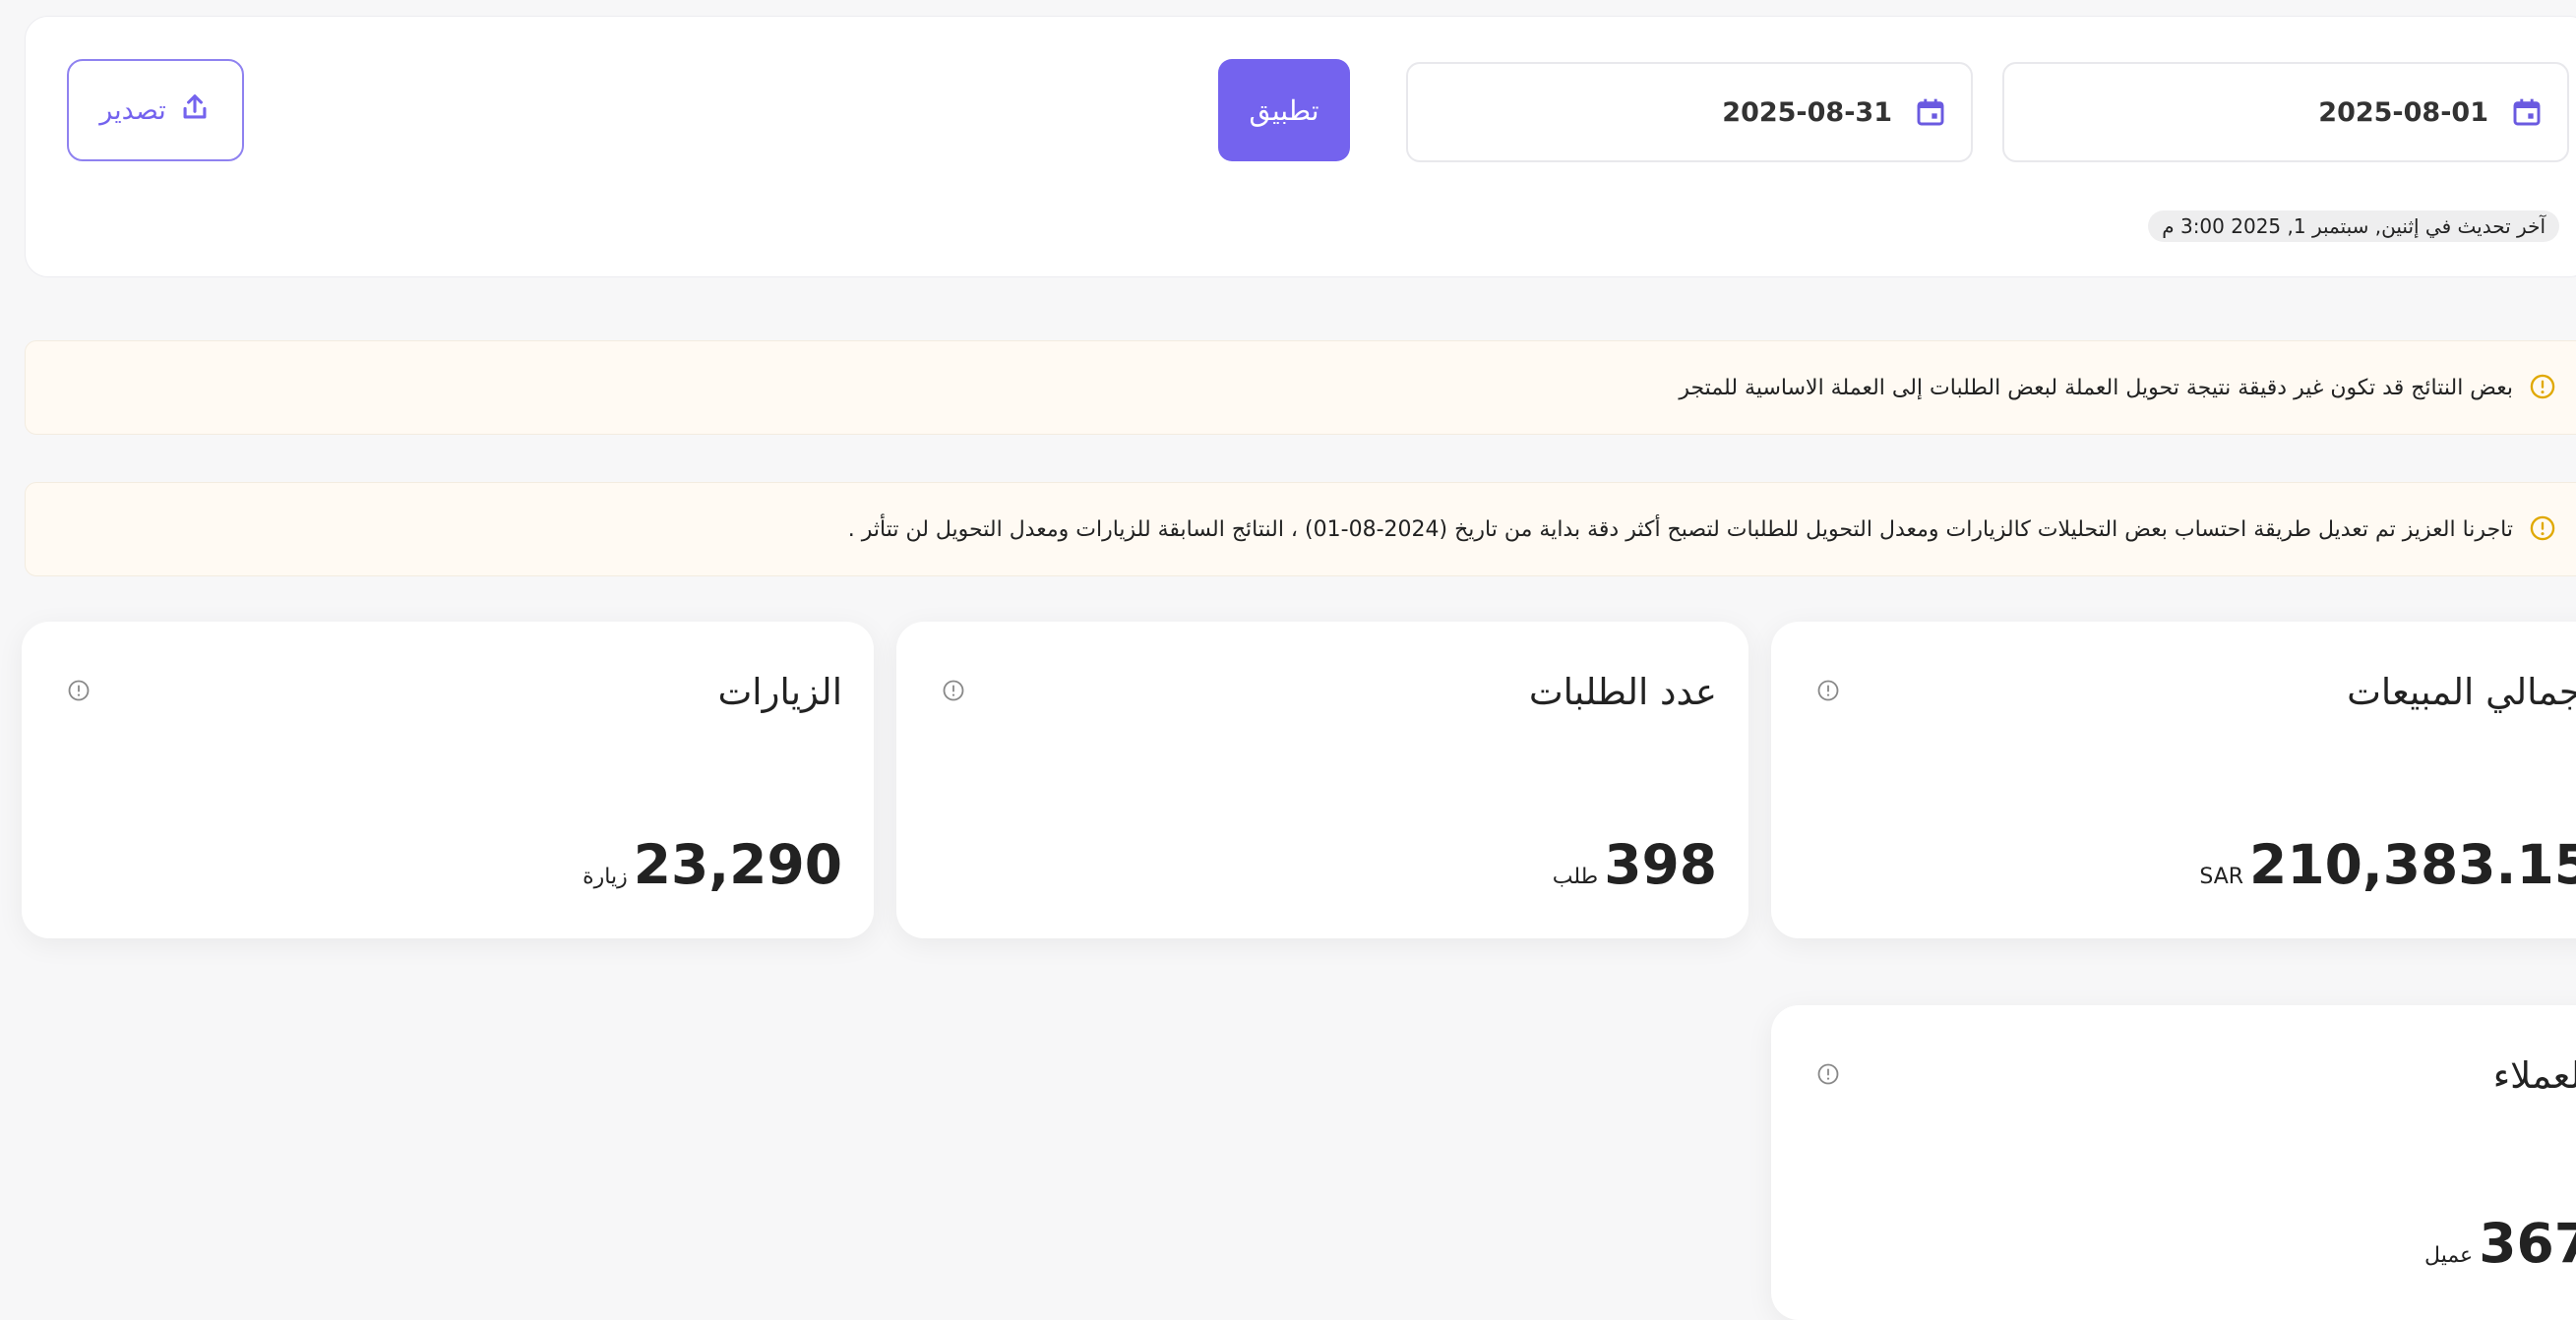  What do you see at coordinates (779, 692) in the screenshot?
I see `stat-title: الزيارات` at bounding box center [779, 692].